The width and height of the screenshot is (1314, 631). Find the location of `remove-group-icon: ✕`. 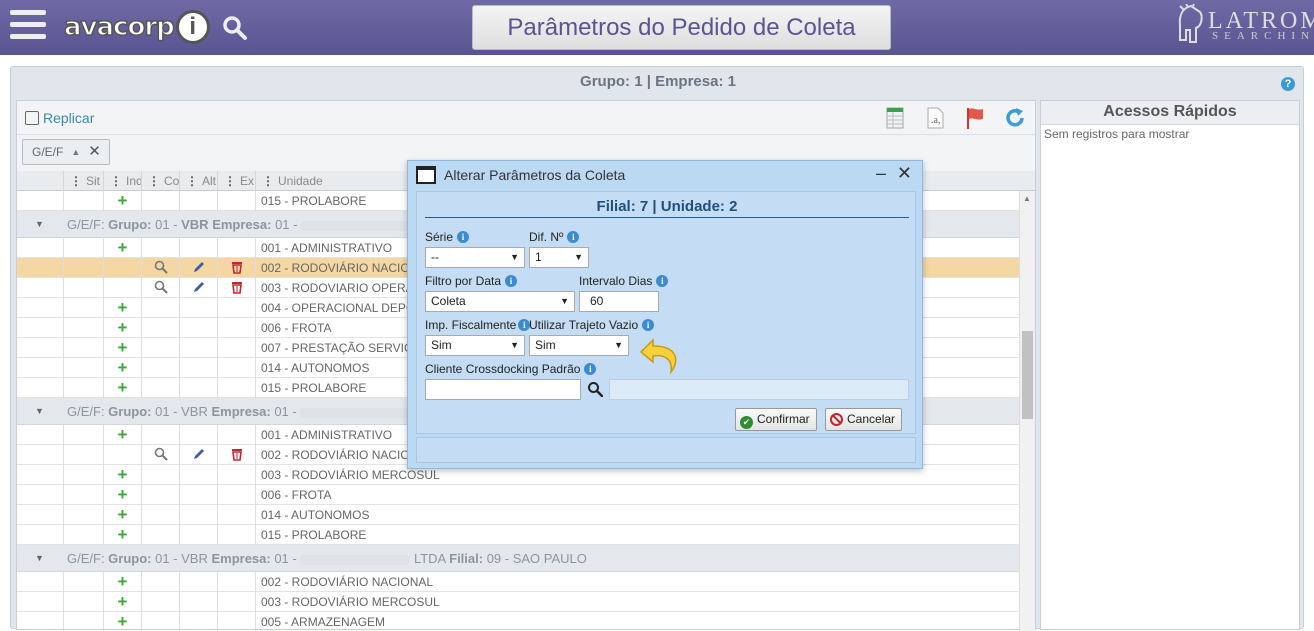

remove-group-icon: ✕ is located at coordinates (94, 152).